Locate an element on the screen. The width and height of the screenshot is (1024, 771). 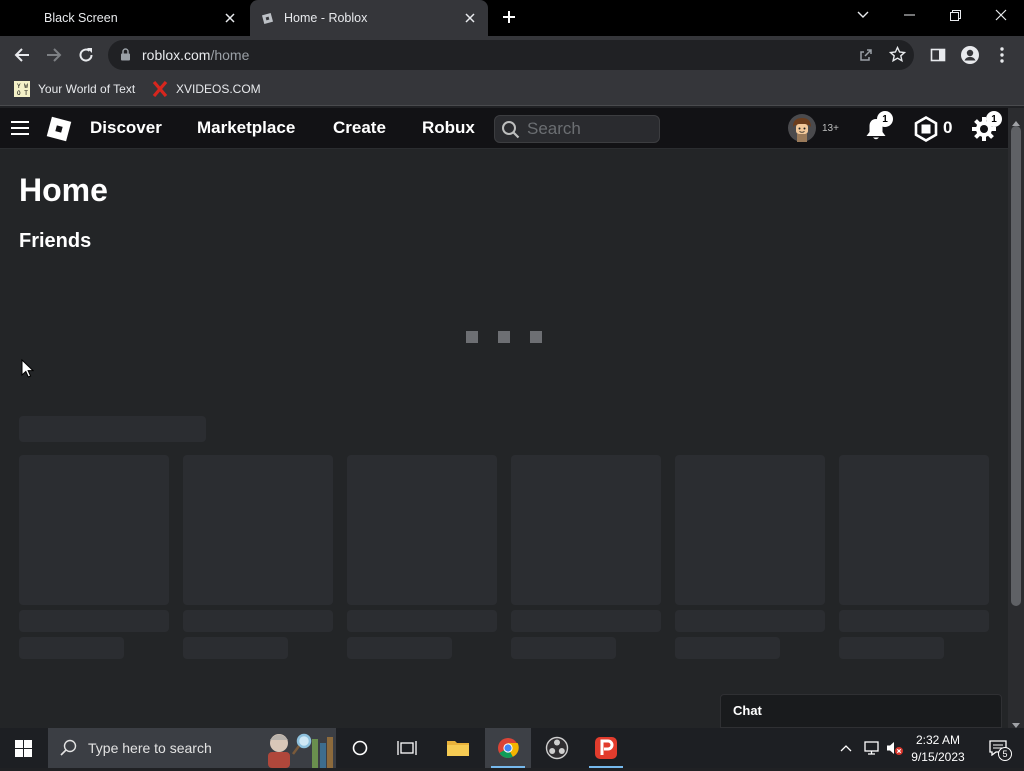
action-center-icon: 5 is located at coordinates (998, 748).